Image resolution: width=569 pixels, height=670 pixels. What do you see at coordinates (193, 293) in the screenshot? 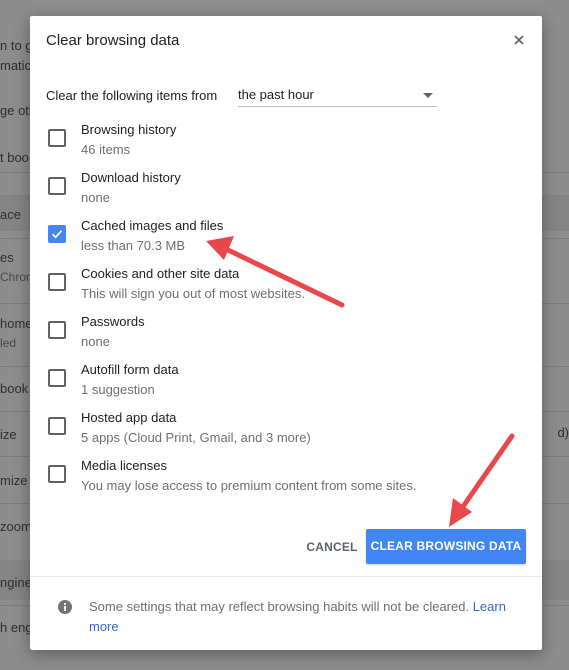
I see `item-sub: This will sign you out of most websites.` at bounding box center [193, 293].